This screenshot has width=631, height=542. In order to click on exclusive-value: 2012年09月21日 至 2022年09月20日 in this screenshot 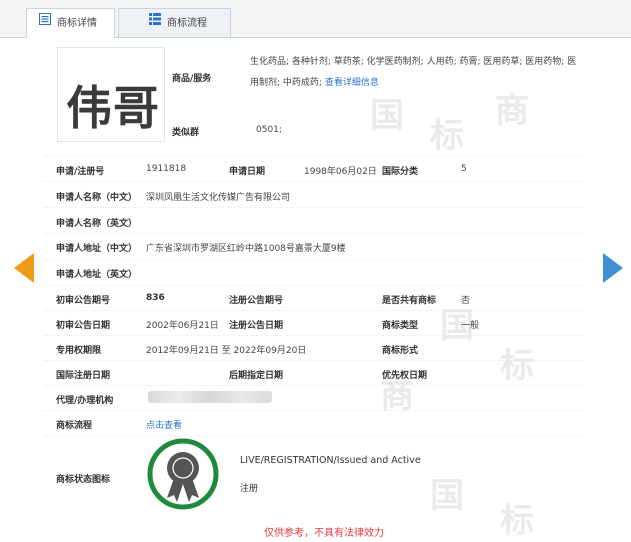, I will do `click(226, 351)`.